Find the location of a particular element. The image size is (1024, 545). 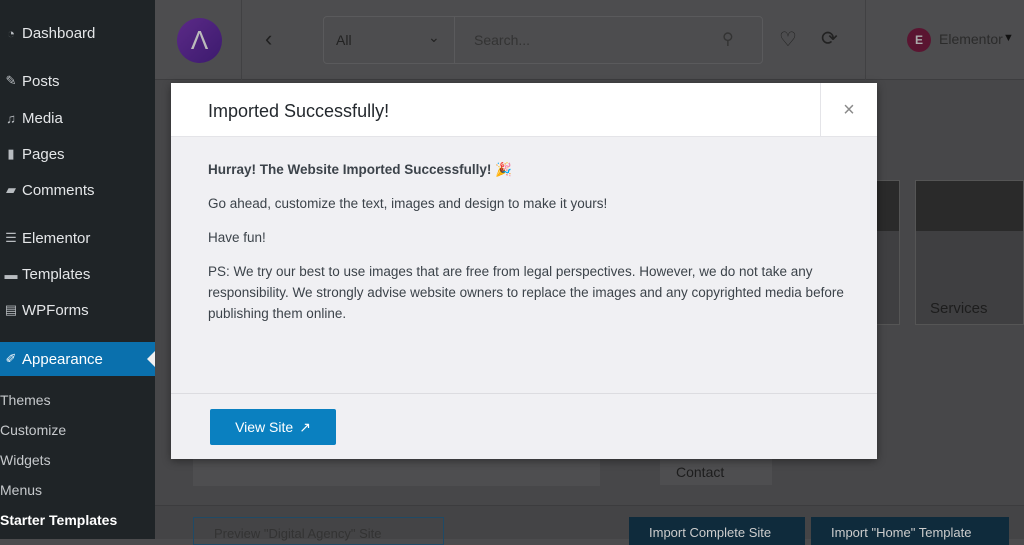

dialog-title: Imported Successfully! is located at coordinates (299, 111).